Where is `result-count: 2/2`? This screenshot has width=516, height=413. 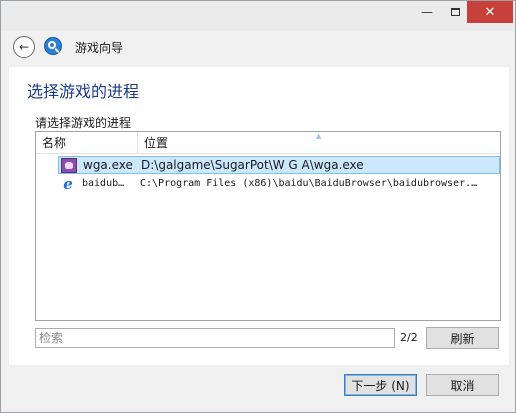
result-count: 2/2 is located at coordinates (409, 337).